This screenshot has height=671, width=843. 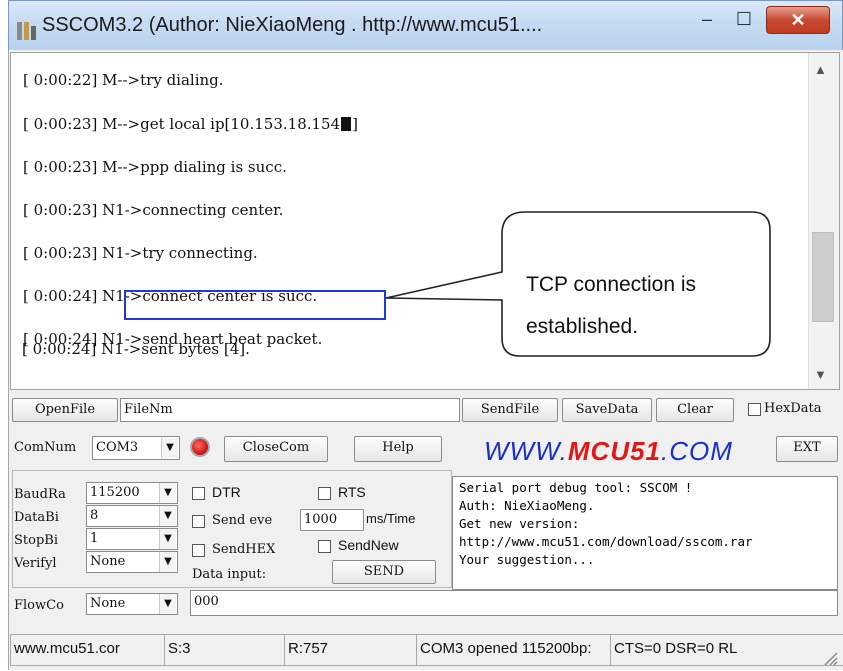 What do you see at coordinates (132, 539) in the screenshot?
I see `stopbits-select: 1 ▼` at bounding box center [132, 539].